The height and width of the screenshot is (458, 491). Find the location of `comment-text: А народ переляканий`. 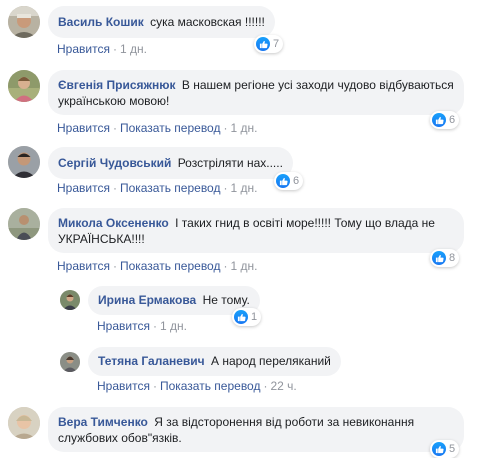

comment-text: А народ переляканий is located at coordinates (270, 361).